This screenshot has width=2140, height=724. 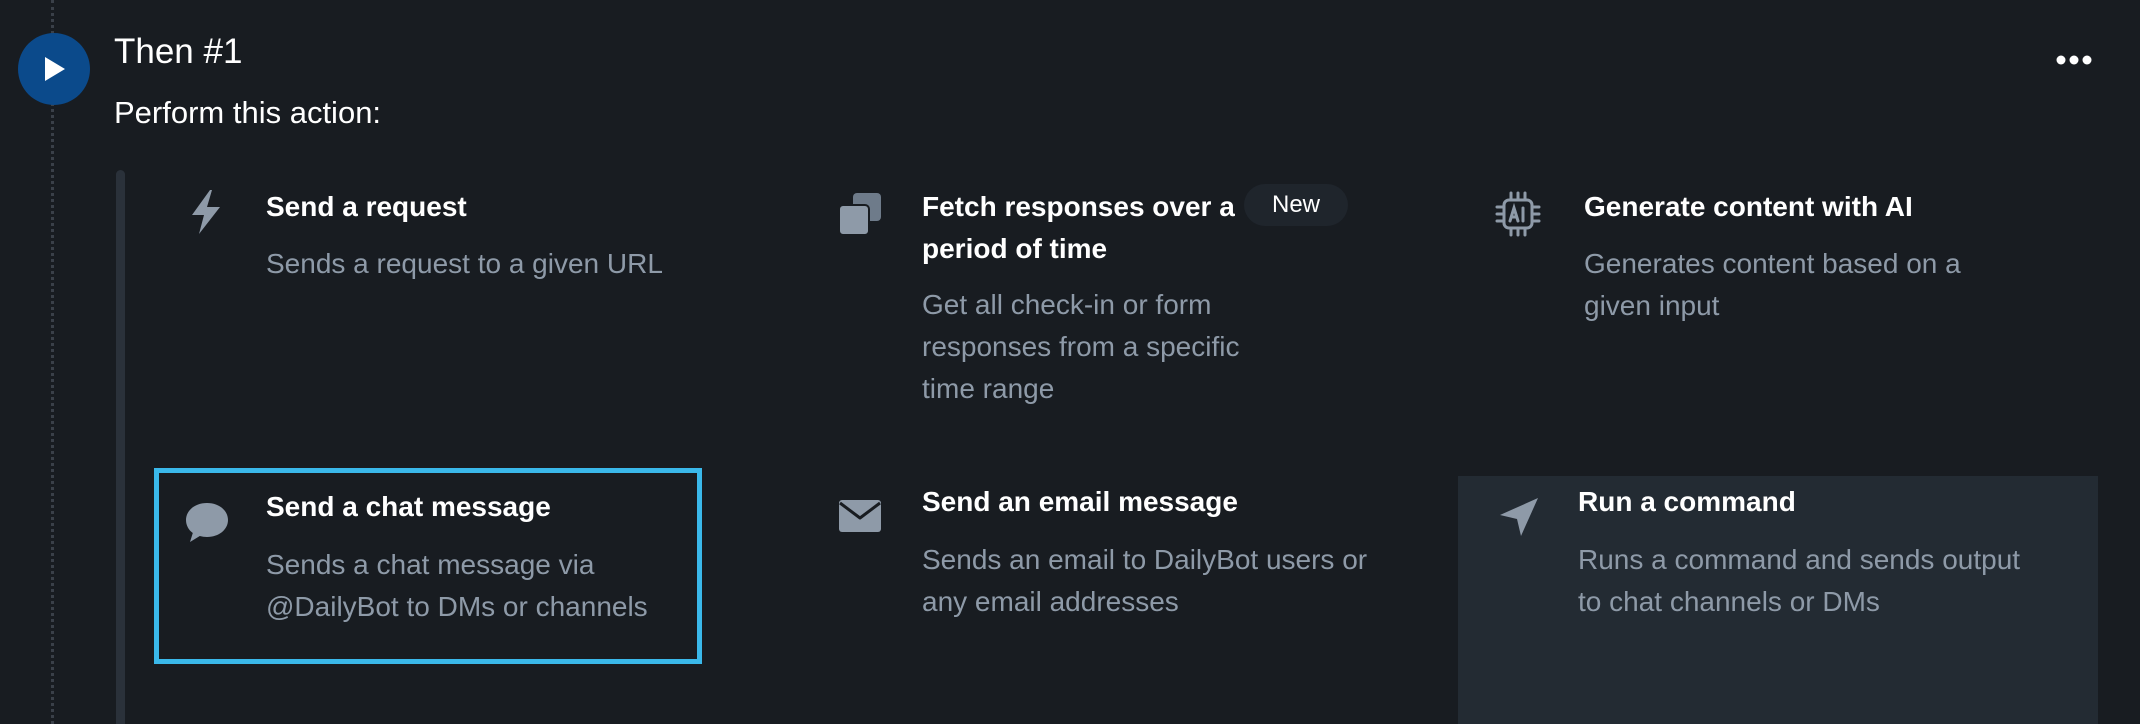 I want to click on action-title: Run a command, so click(x=1687, y=501).